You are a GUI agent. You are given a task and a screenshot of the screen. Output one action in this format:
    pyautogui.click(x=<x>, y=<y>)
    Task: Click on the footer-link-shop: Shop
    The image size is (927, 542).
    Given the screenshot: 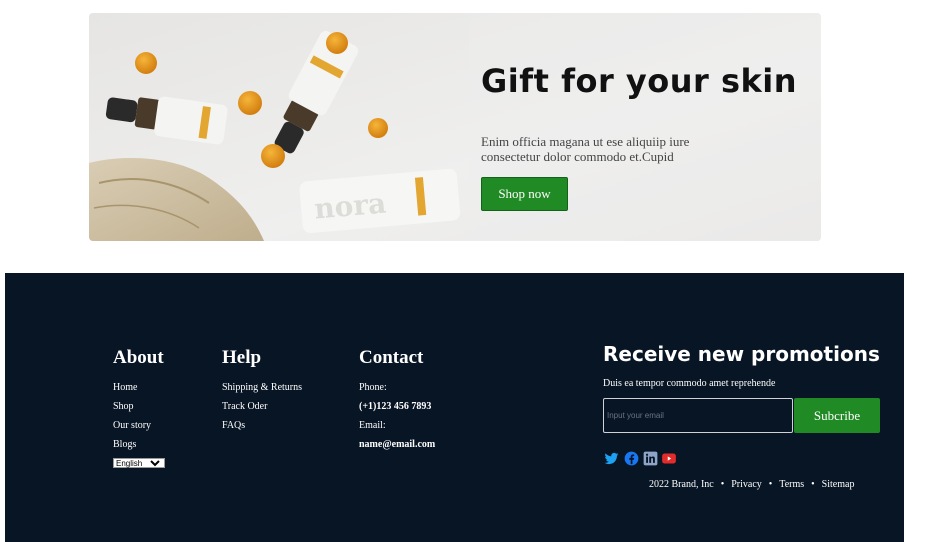 What is the action you would take?
    pyautogui.click(x=132, y=410)
    